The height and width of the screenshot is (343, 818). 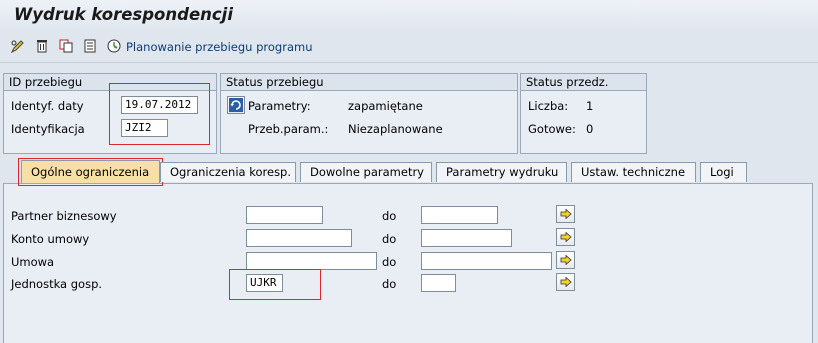 What do you see at coordinates (366, 172) in the screenshot?
I see `tab-free-parameters: Dowolne parametry` at bounding box center [366, 172].